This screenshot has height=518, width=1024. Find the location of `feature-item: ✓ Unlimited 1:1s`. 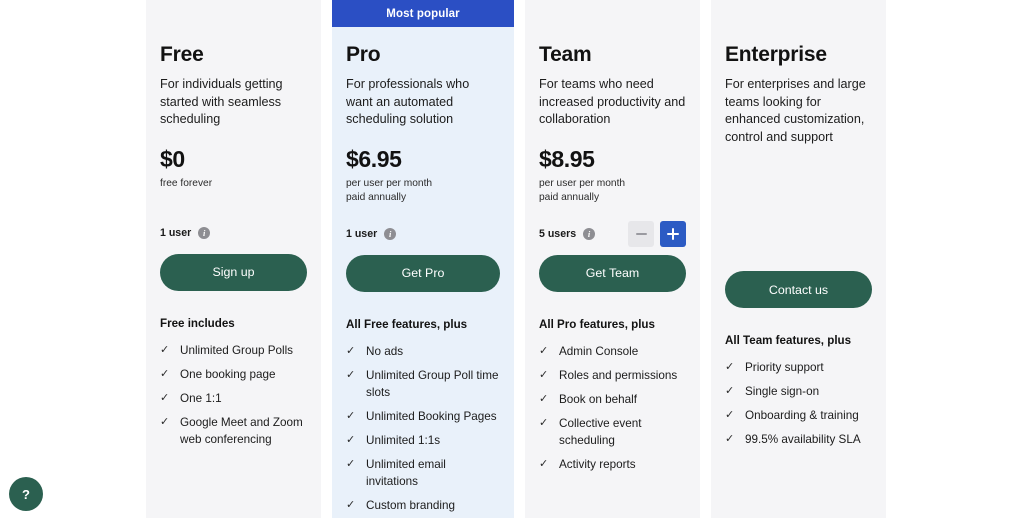

feature-item: ✓ Unlimited 1:1s is located at coordinates (423, 440).